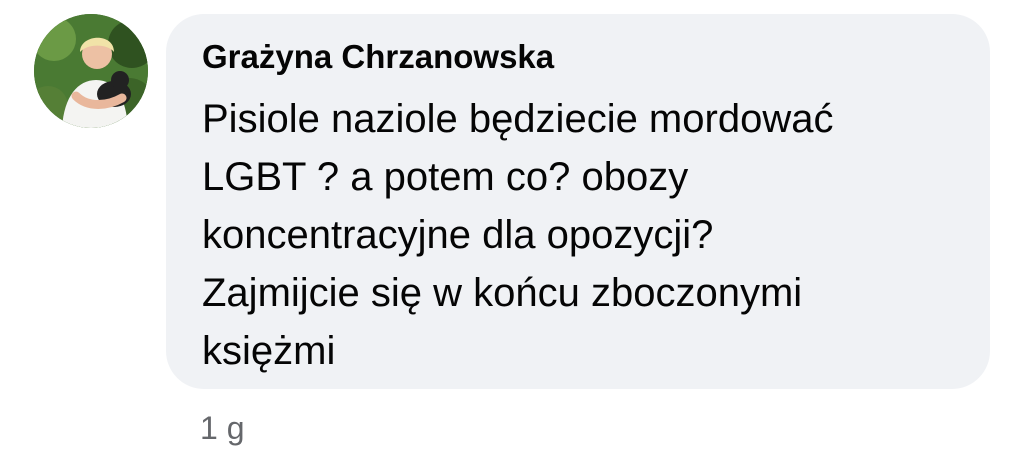 Image resolution: width=1024 pixels, height=465 pixels. I want to click on user-avatar-photo, so click(91, 71).